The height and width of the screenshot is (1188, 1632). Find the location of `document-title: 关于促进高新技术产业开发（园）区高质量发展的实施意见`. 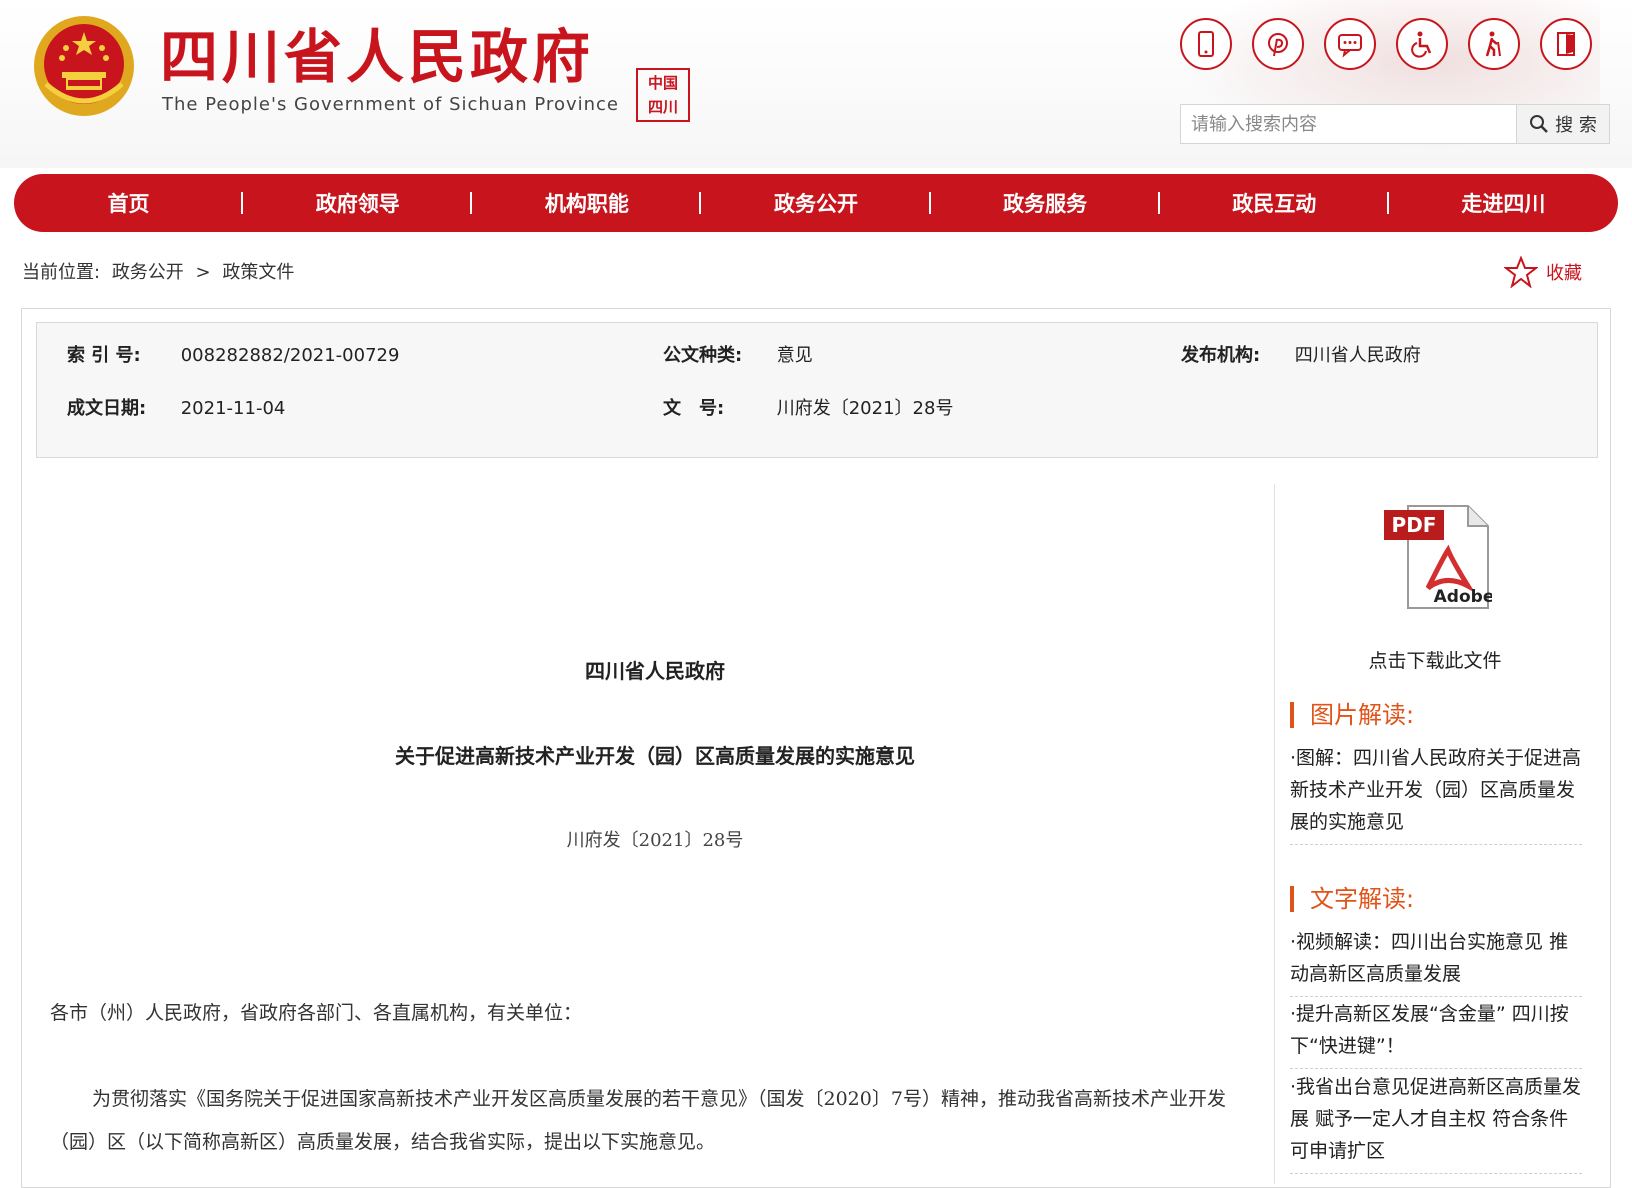

document-title: 关于促进高新技术产业开发（园）区高质量发展的实施意见 is located at coordinates (655, 756).